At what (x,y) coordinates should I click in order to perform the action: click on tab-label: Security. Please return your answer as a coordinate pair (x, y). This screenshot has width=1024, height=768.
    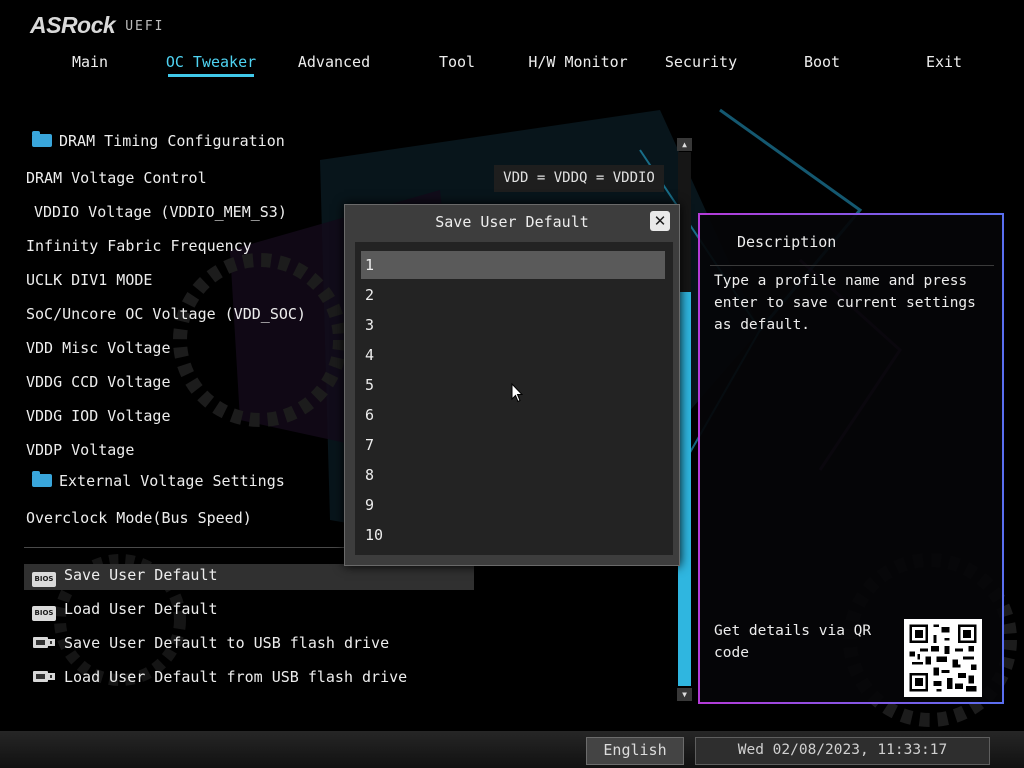
    Looking at the image, I should click on (701, 62).